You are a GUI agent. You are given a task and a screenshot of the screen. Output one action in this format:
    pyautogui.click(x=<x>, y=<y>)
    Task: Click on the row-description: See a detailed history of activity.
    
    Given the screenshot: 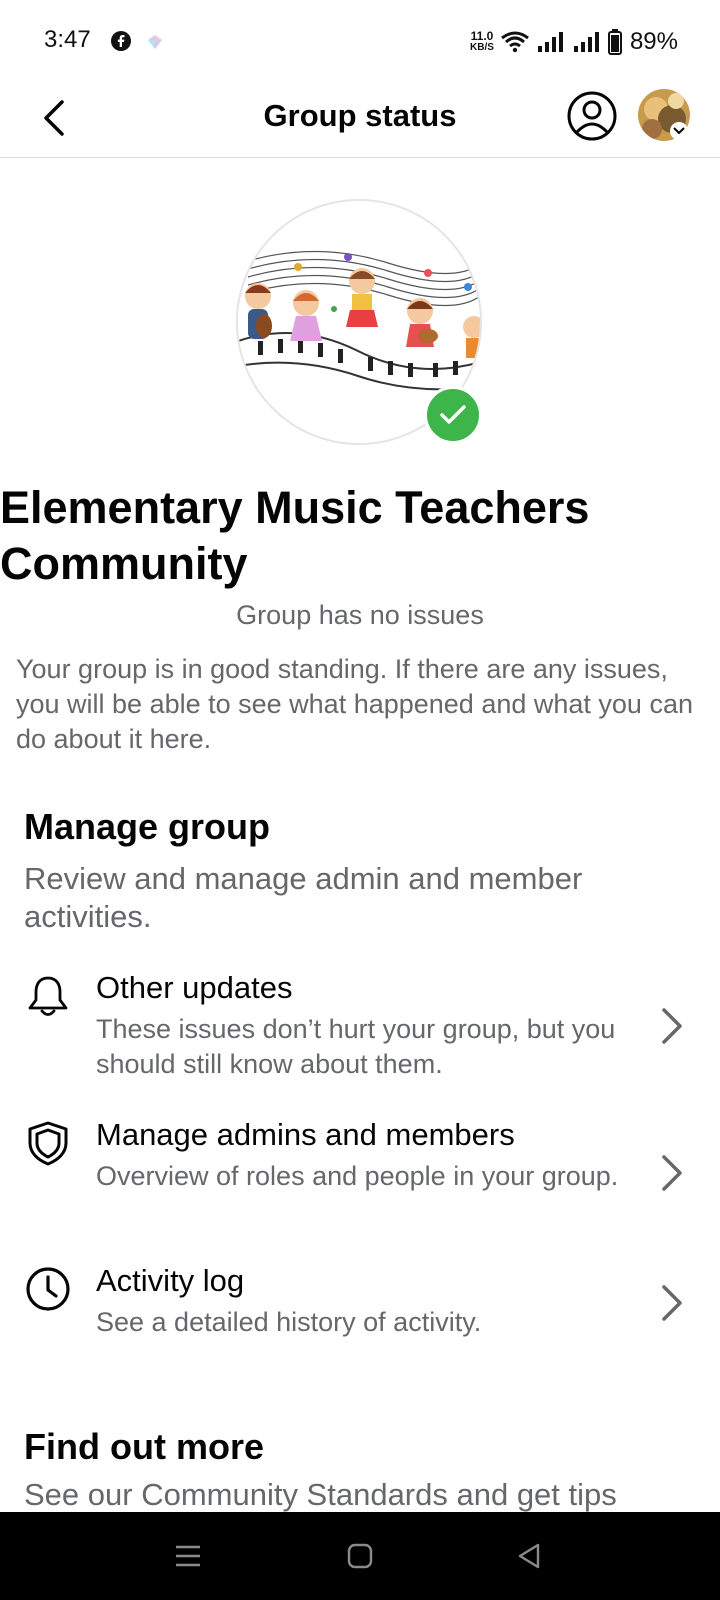 What is the action you would take?
    pyautogui.click(x=289, y=1322)
    